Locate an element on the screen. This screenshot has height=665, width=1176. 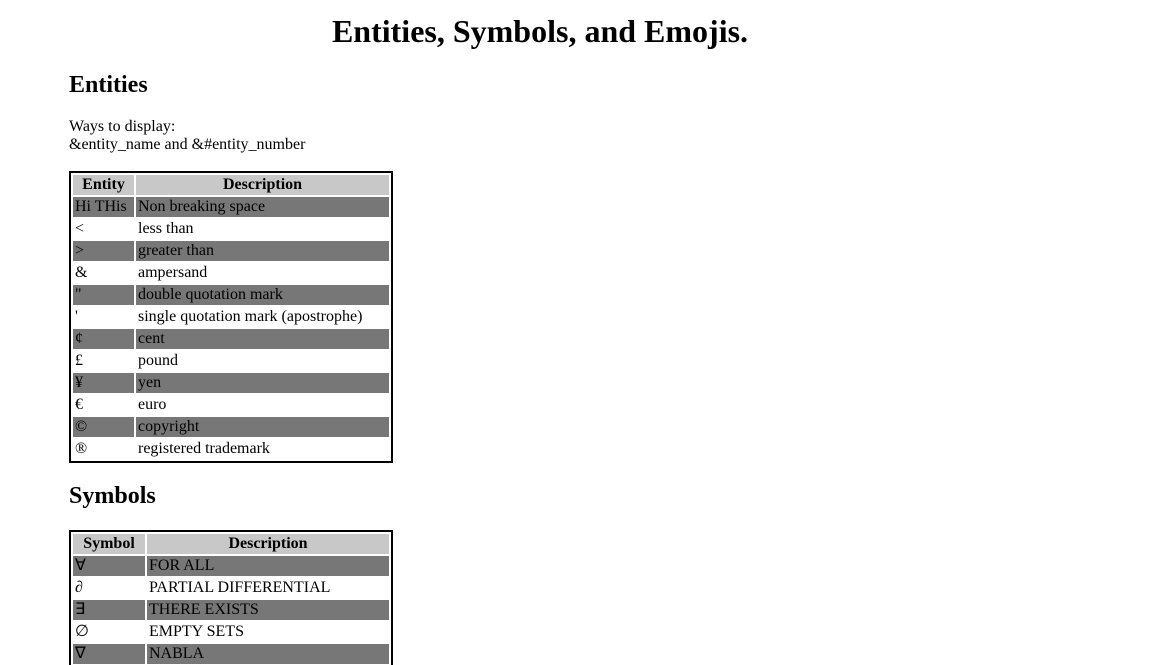
entities-heading: Entities is located at coordinates (108, 85).